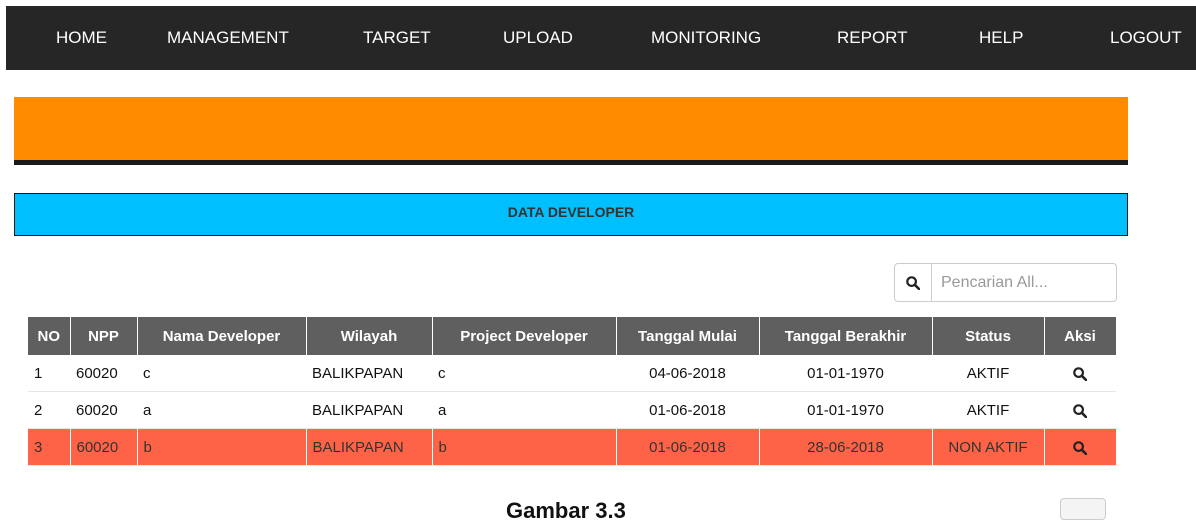  I want to click on section-title: DATA DEVELOPER, so click(571, 212).